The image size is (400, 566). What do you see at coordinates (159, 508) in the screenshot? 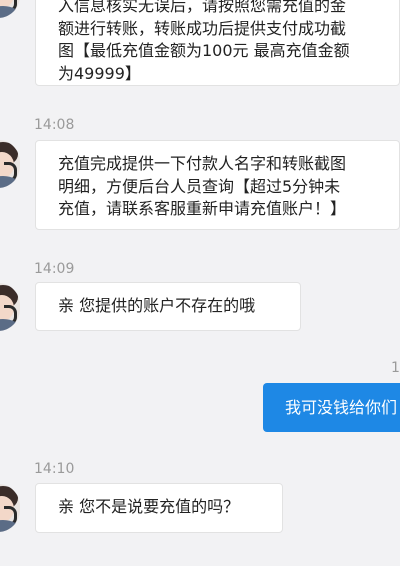
I see `message-bubble: 亲 您不是说要充值的吗？` at bounding box center [159, 508].